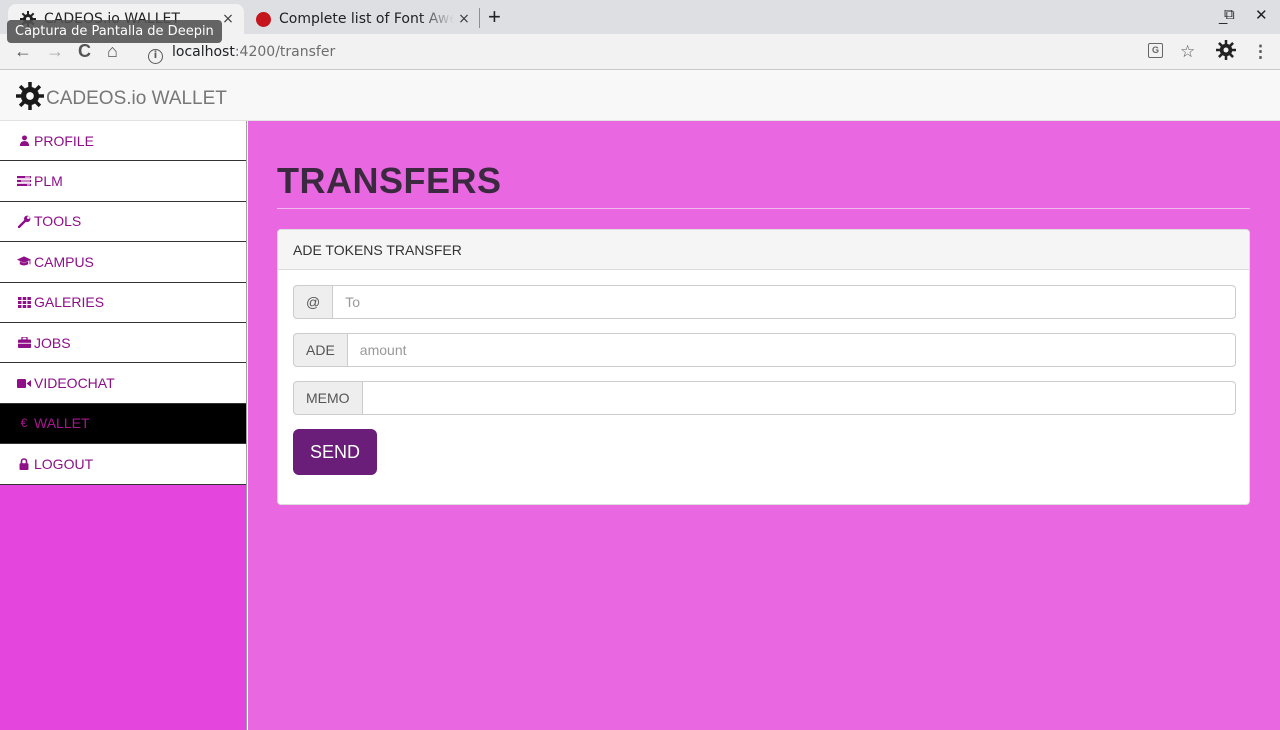 This screenshot has width=1280, height=730. I want to click on tab-close-icon: ×, so click(464, 19).